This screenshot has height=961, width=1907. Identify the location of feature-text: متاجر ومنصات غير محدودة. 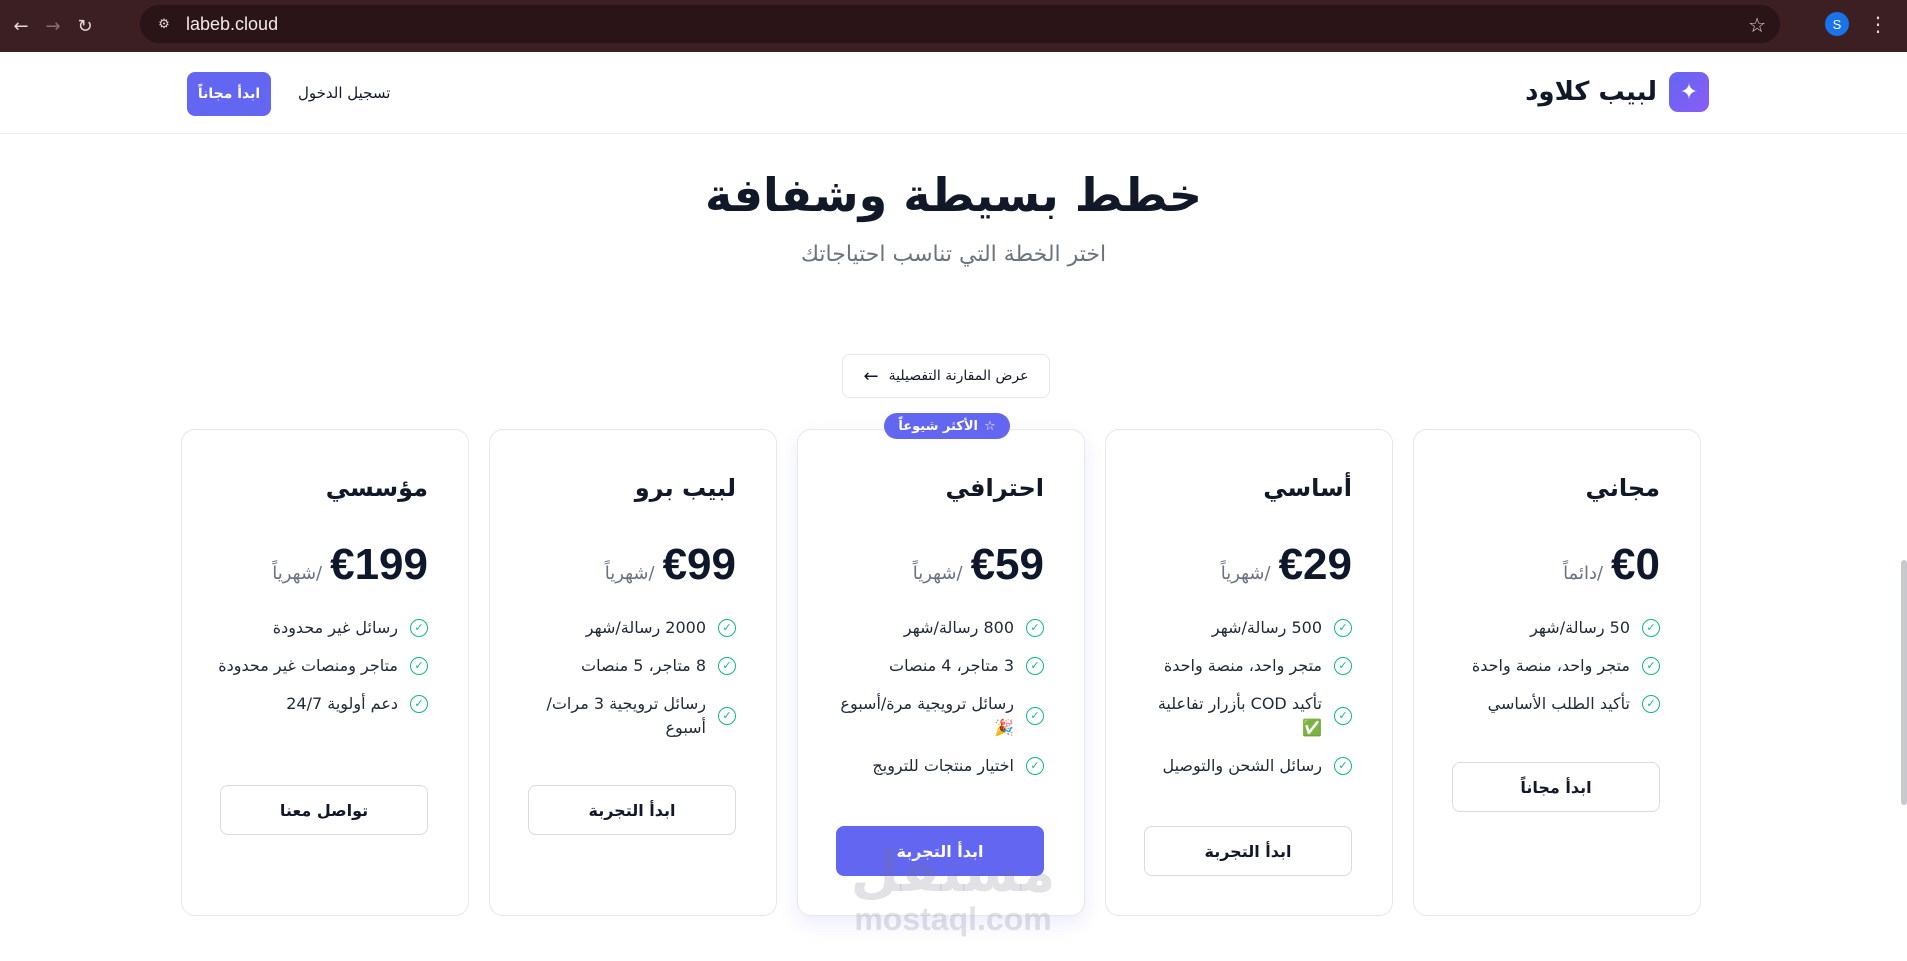
(308, 665).